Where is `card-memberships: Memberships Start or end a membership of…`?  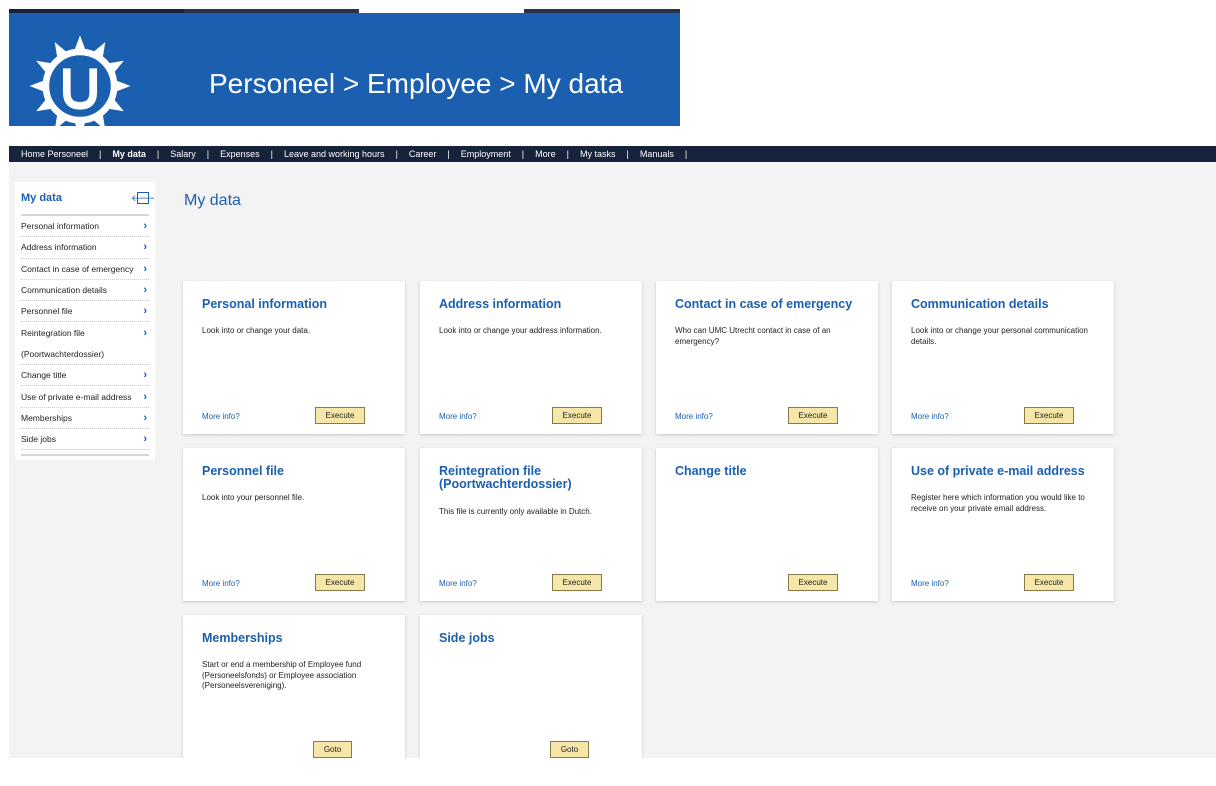 card-memberships: Memberships Start or end a membership of… is located at coordinates (294, 691).